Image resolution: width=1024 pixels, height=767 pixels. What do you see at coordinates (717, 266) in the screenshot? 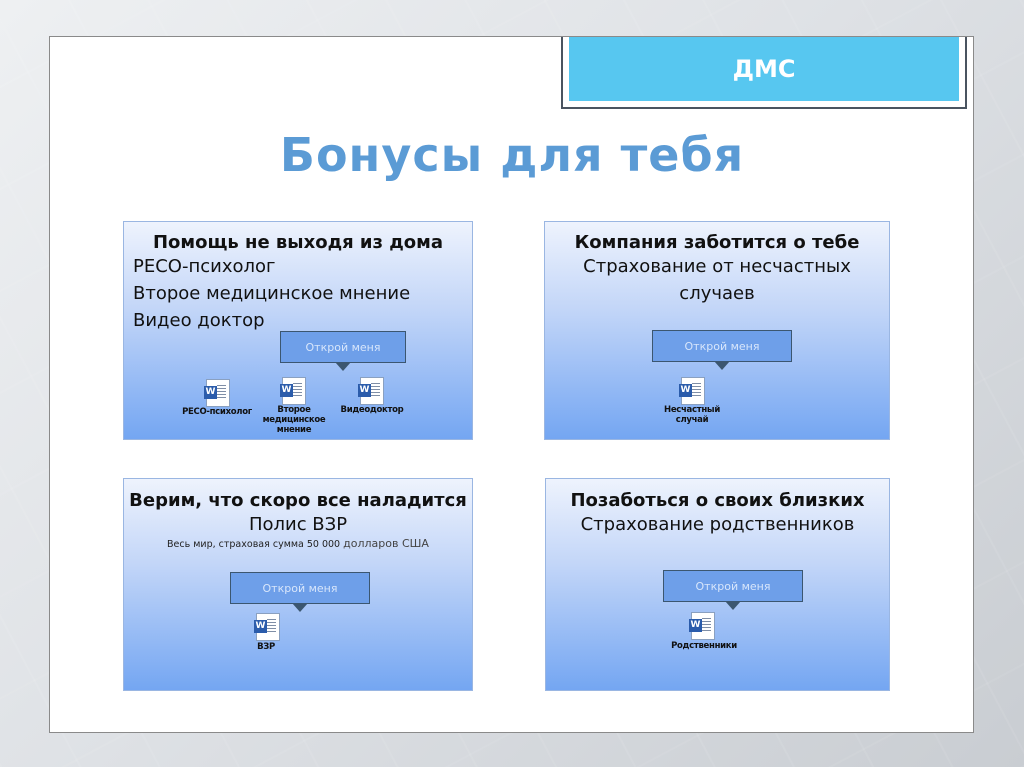
I see `card-line: Страхование от несчастных` at bounding box center [717, 266].